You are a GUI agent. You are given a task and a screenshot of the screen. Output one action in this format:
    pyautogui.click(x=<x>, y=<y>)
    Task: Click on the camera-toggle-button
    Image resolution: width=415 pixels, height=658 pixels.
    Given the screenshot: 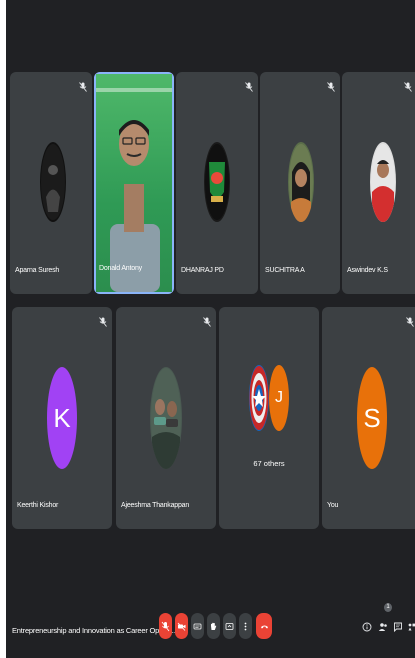 What is the action you would take?
    pyautogui.click(x=181, y=626)
    